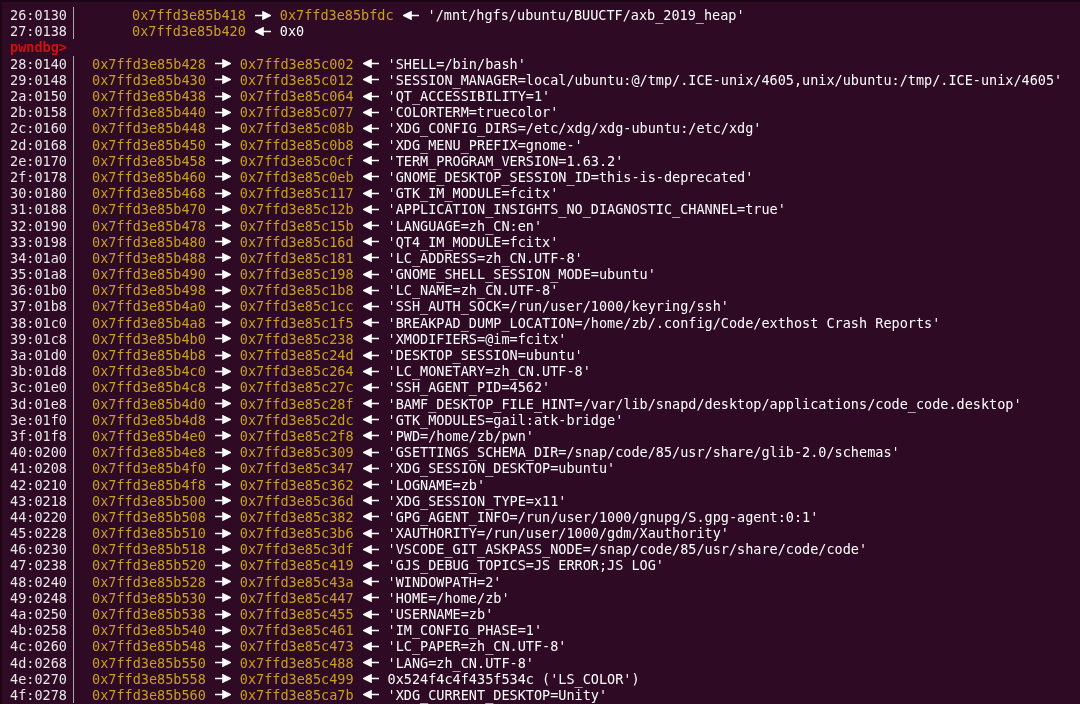 Image resolution: width=1080 pixels, height=704 pixels. What do you see at coordinates (296, 193) in the screenshot?
I see `pointer-value: 0x7ffd3e85c117` at bounding box center [296, 193].